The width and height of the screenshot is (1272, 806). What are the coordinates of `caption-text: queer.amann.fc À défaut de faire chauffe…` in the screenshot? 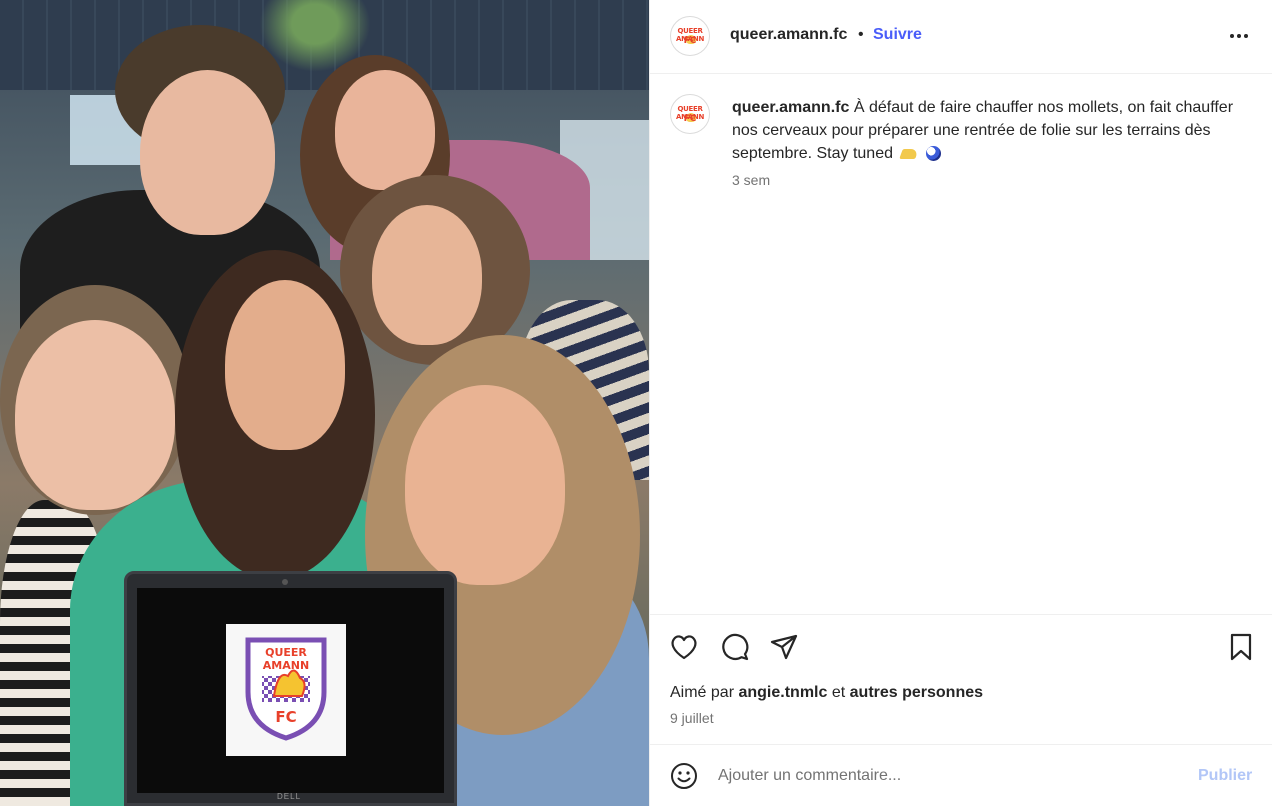 It's located at (987, 130).